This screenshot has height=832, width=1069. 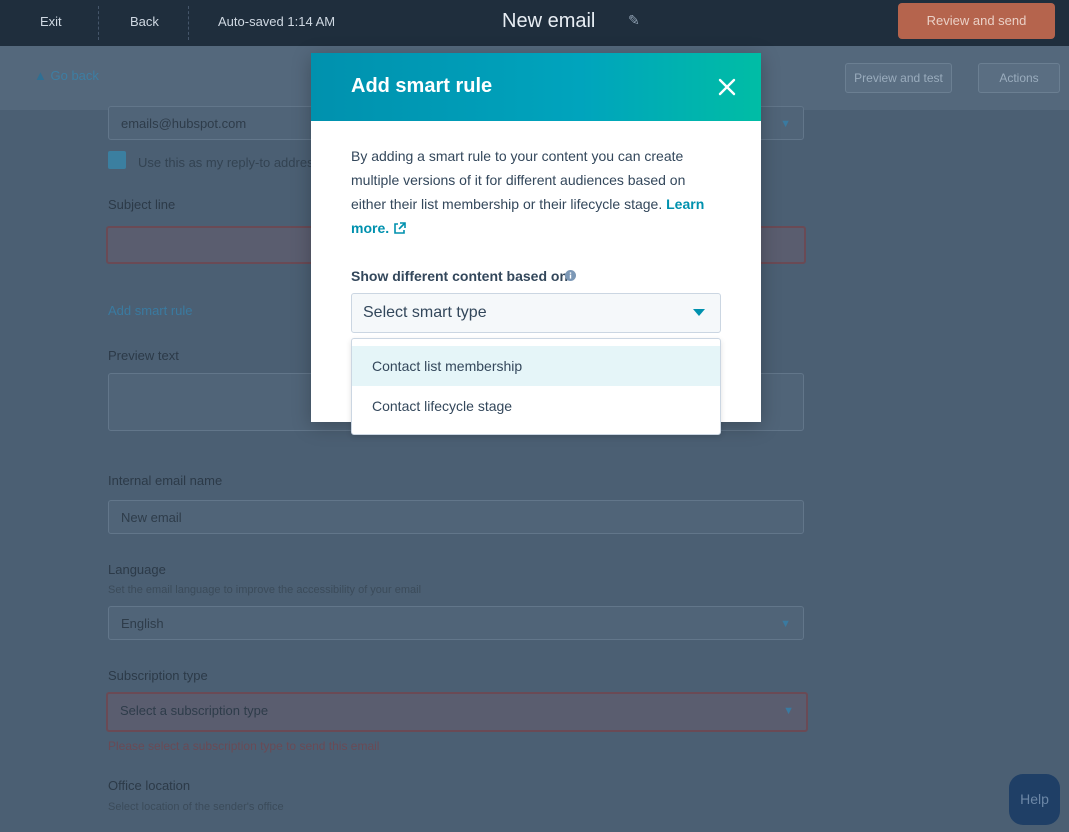 I want to click on option-contact-lifecycle-stage: Contact lifecycle stage, so click(x=536, y=406).